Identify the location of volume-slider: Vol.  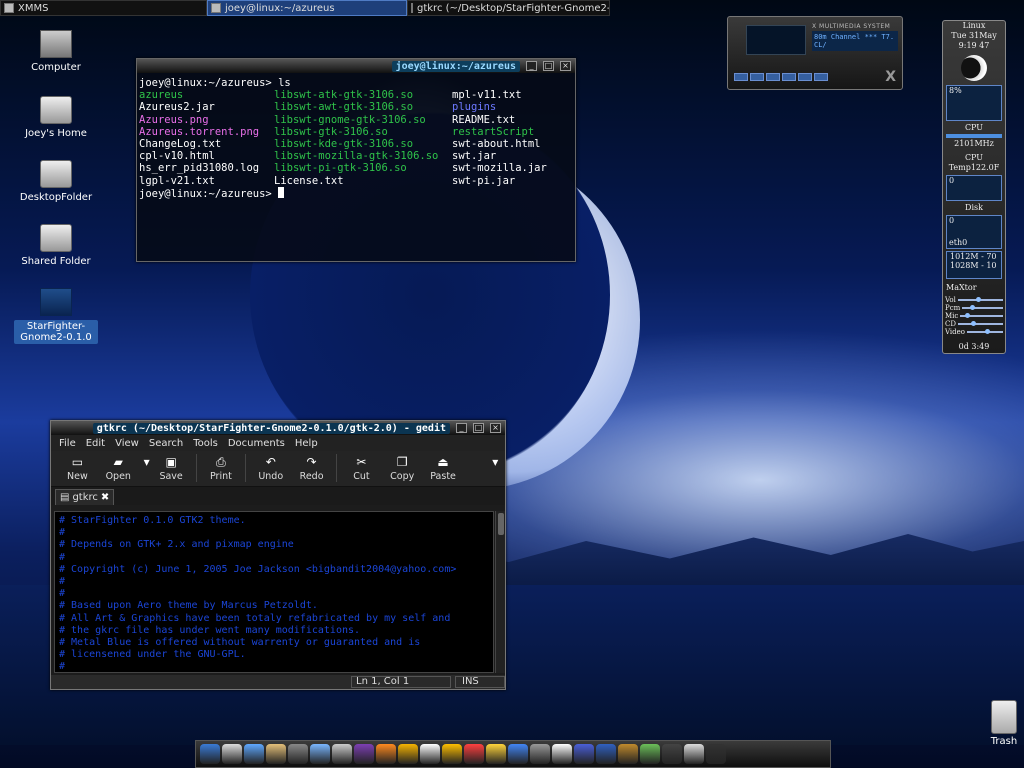
(974, 300).